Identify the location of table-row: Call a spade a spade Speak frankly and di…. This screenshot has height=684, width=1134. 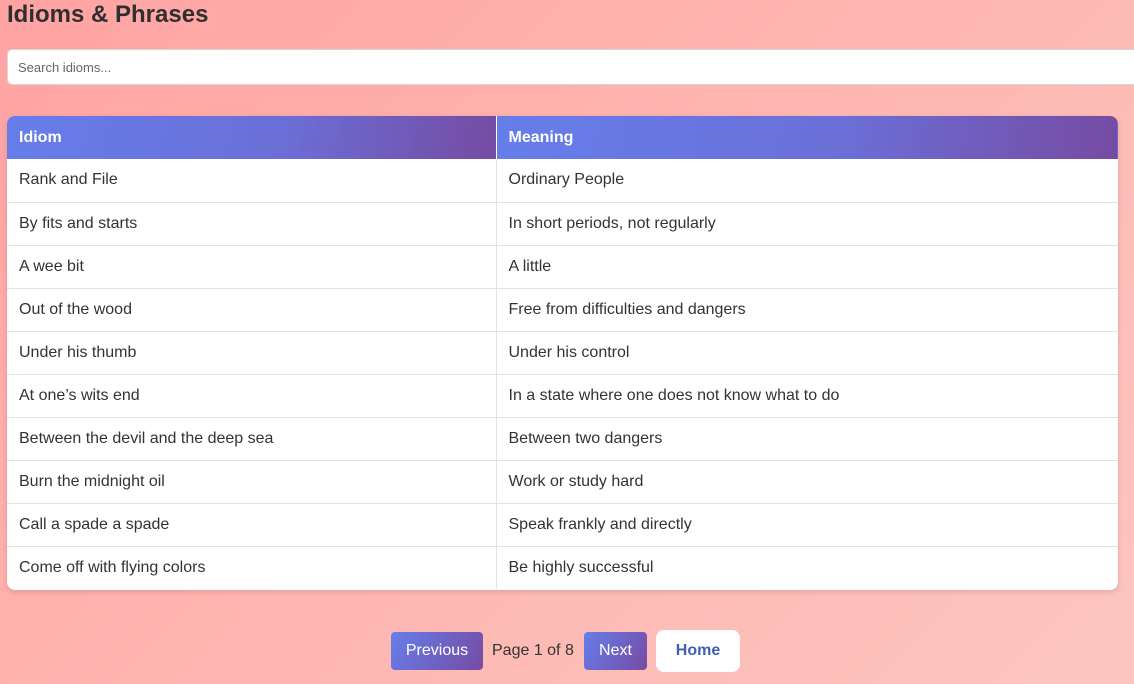
(562, 524).